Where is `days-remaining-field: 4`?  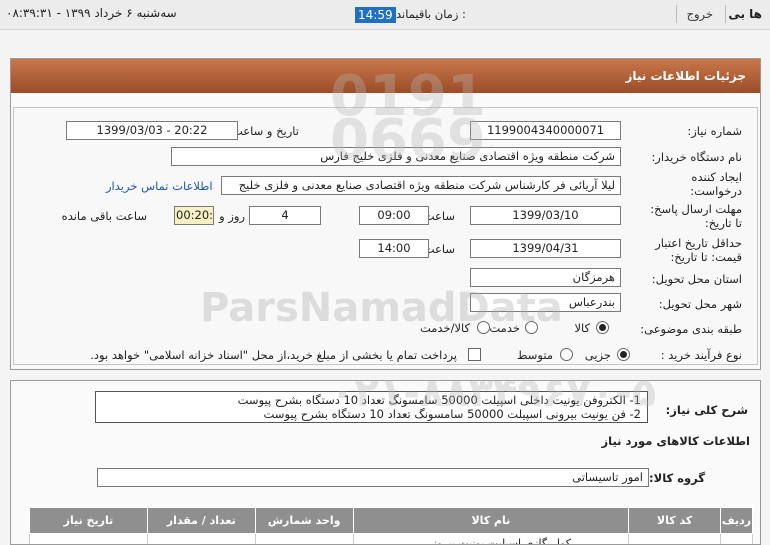
days-remaining-field: 4 is located at coordinates (285, 215).